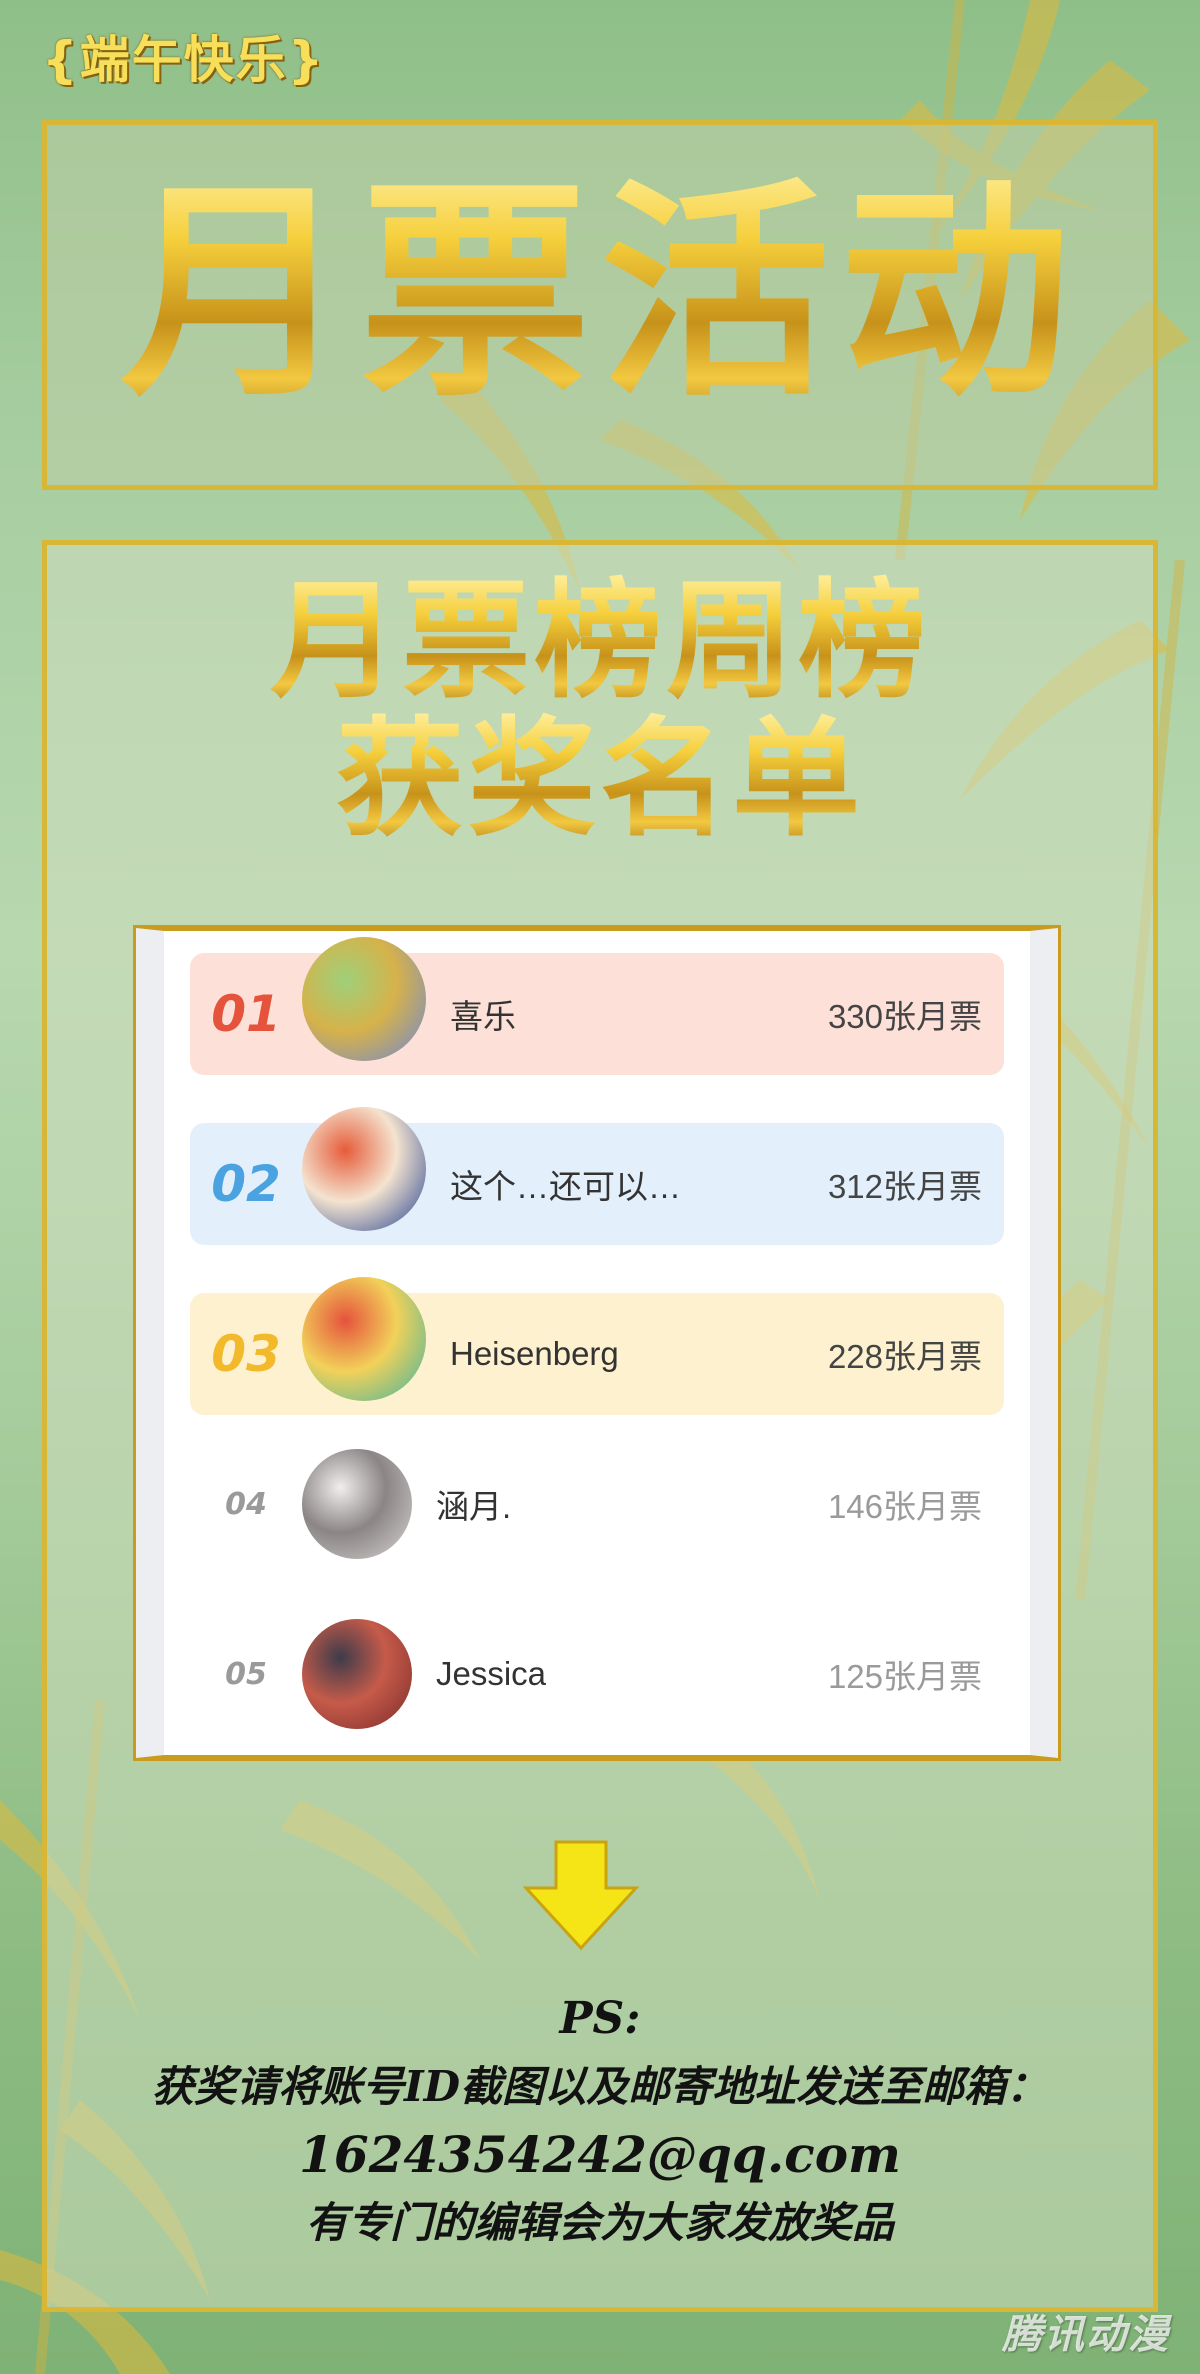 This screenshot has height=2374, width=1200. What do you see at coordinates (1086, 2335) in the screenshot?
I see `platform-watermark: 腾讯动漫` at bounding box center [1086, 2335].